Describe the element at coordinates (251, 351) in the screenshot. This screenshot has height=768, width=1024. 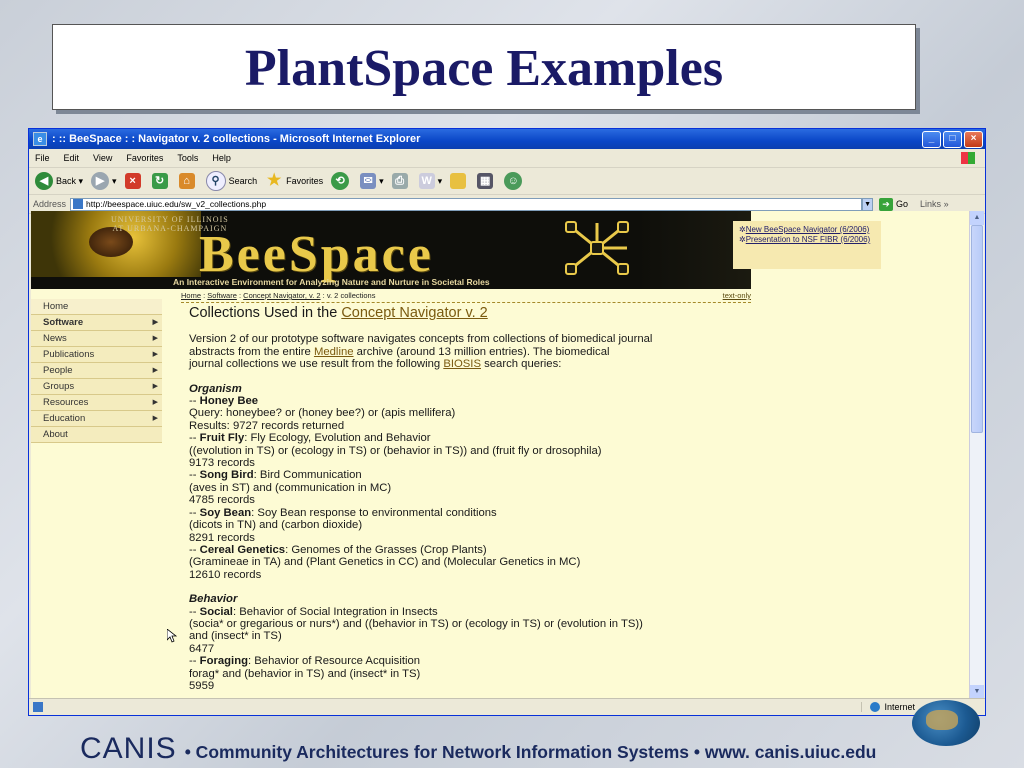
I see `intro-line-2a: abstracts from the entire` at that location.